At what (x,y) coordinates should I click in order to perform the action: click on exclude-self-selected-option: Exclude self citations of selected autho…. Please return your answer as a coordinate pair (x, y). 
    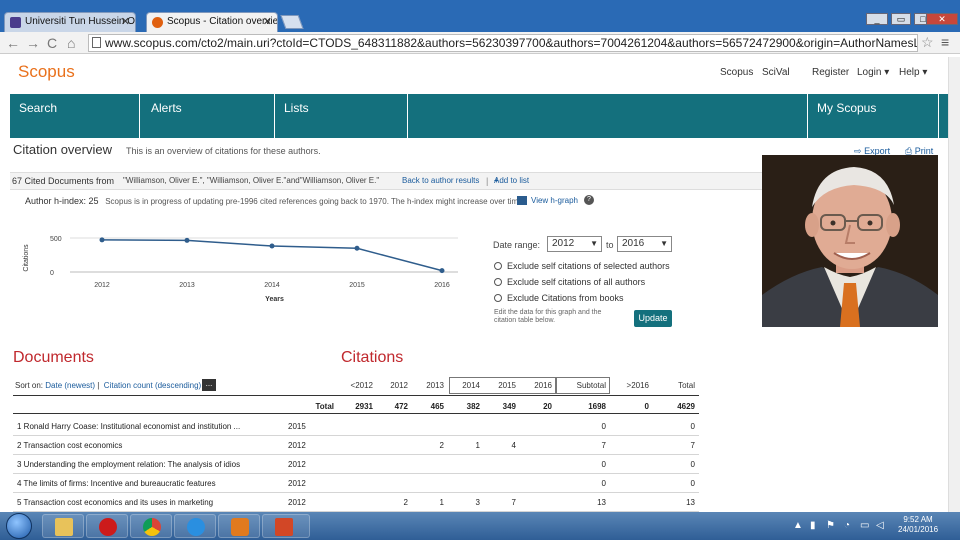
    Looking at the image, I should click on (582, 266).